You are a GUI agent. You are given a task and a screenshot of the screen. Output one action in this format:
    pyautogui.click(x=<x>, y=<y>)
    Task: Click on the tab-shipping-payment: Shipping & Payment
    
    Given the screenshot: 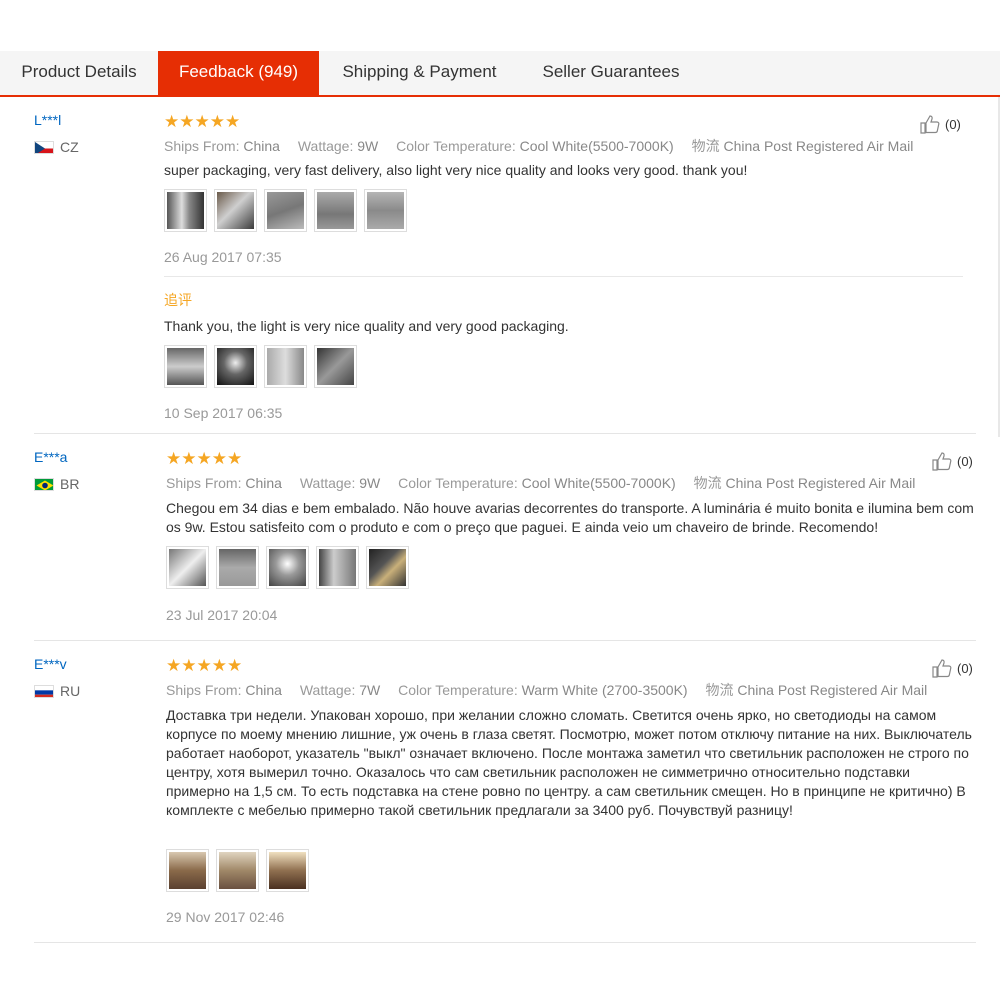 What is the action you would take?
    pyautogui.click(x=419, y=73)
    